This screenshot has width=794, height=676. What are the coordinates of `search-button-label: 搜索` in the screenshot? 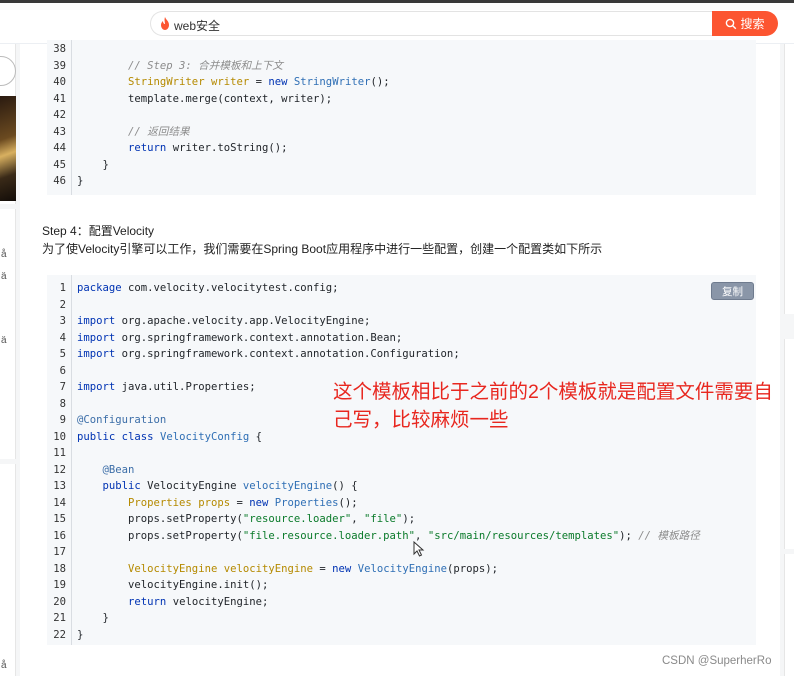 It's located at (752, 24).